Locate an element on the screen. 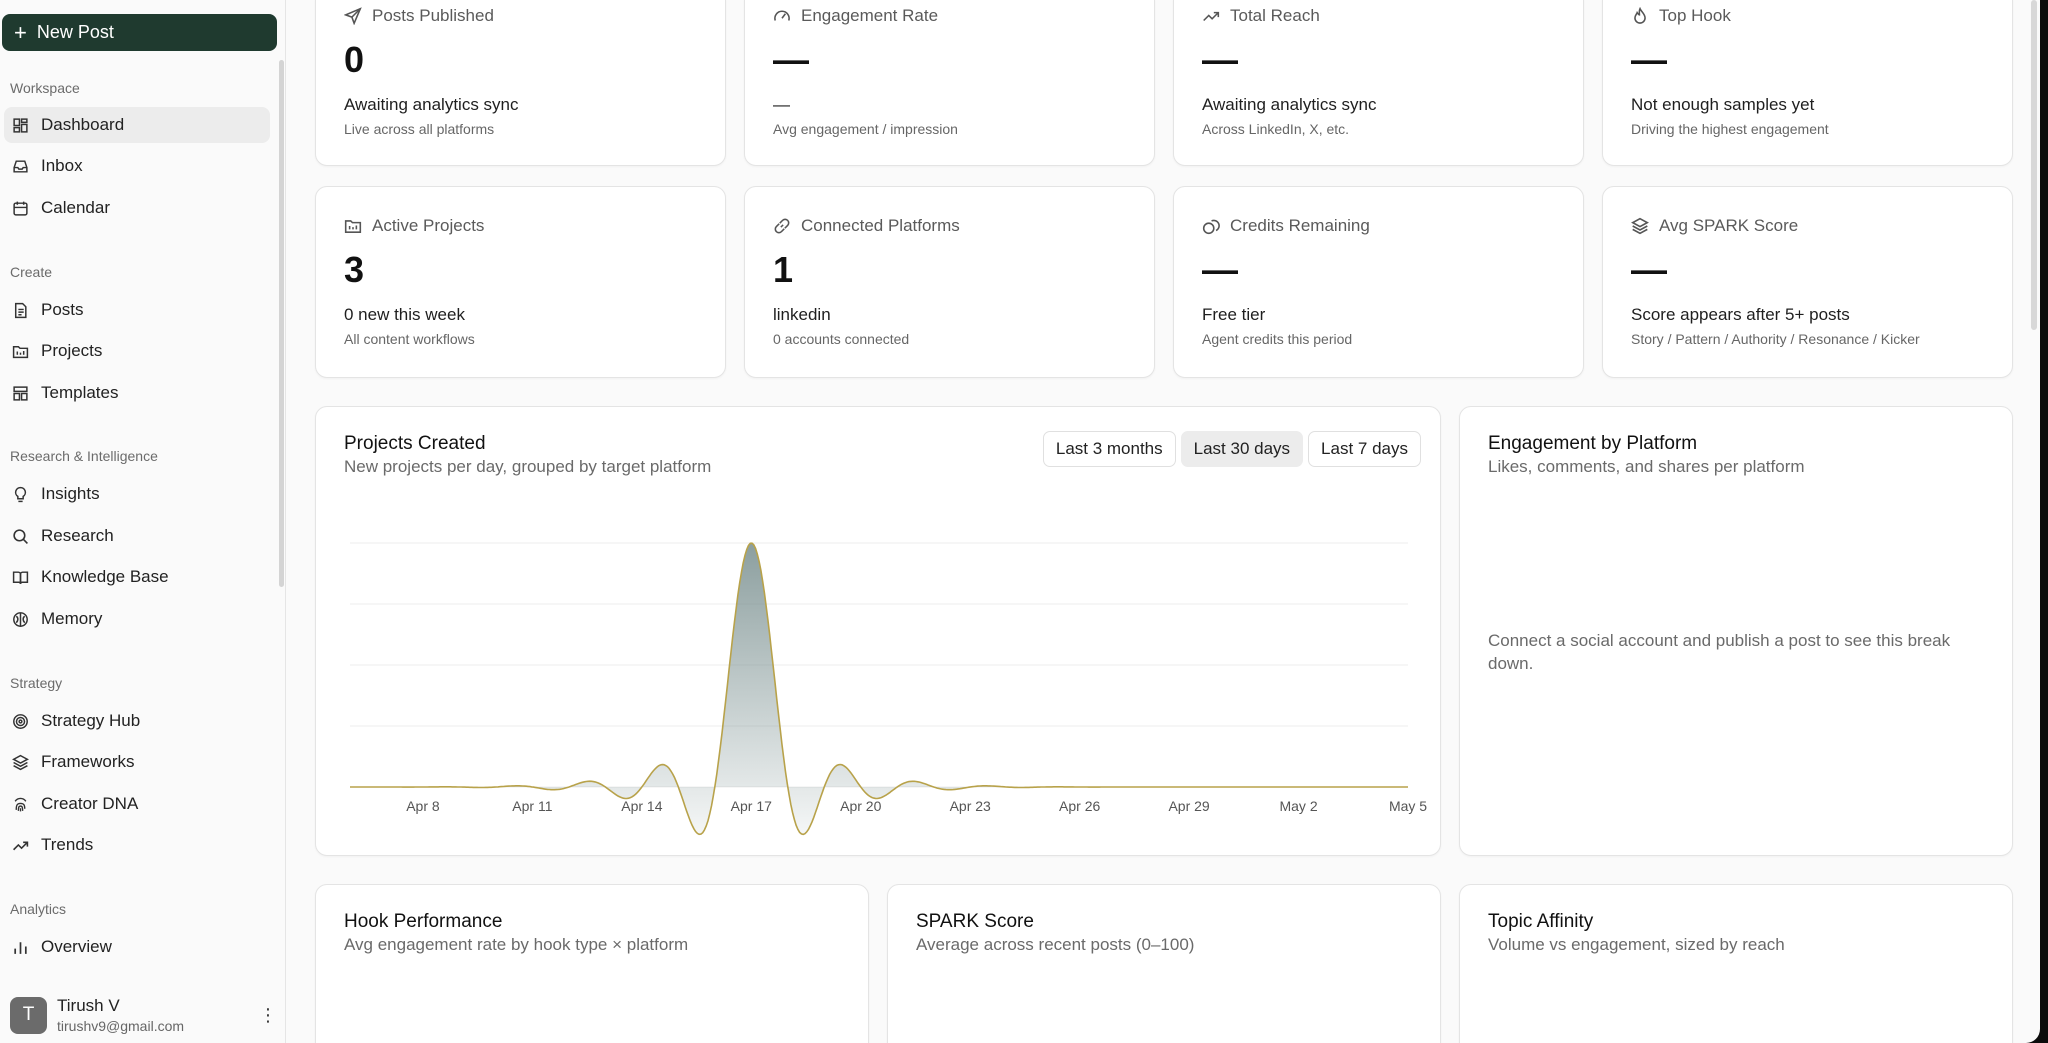 This screenshot has height=1043, width=2048. stat-header: Engagement Rate is located at coordinates (855, 16).